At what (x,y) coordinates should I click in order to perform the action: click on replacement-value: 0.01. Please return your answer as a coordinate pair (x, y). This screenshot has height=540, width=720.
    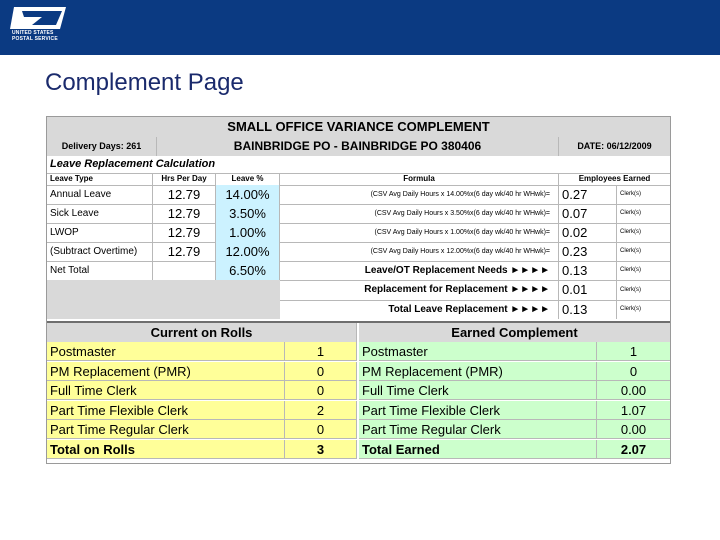
    Looking at the image, I should click on (588, 290).